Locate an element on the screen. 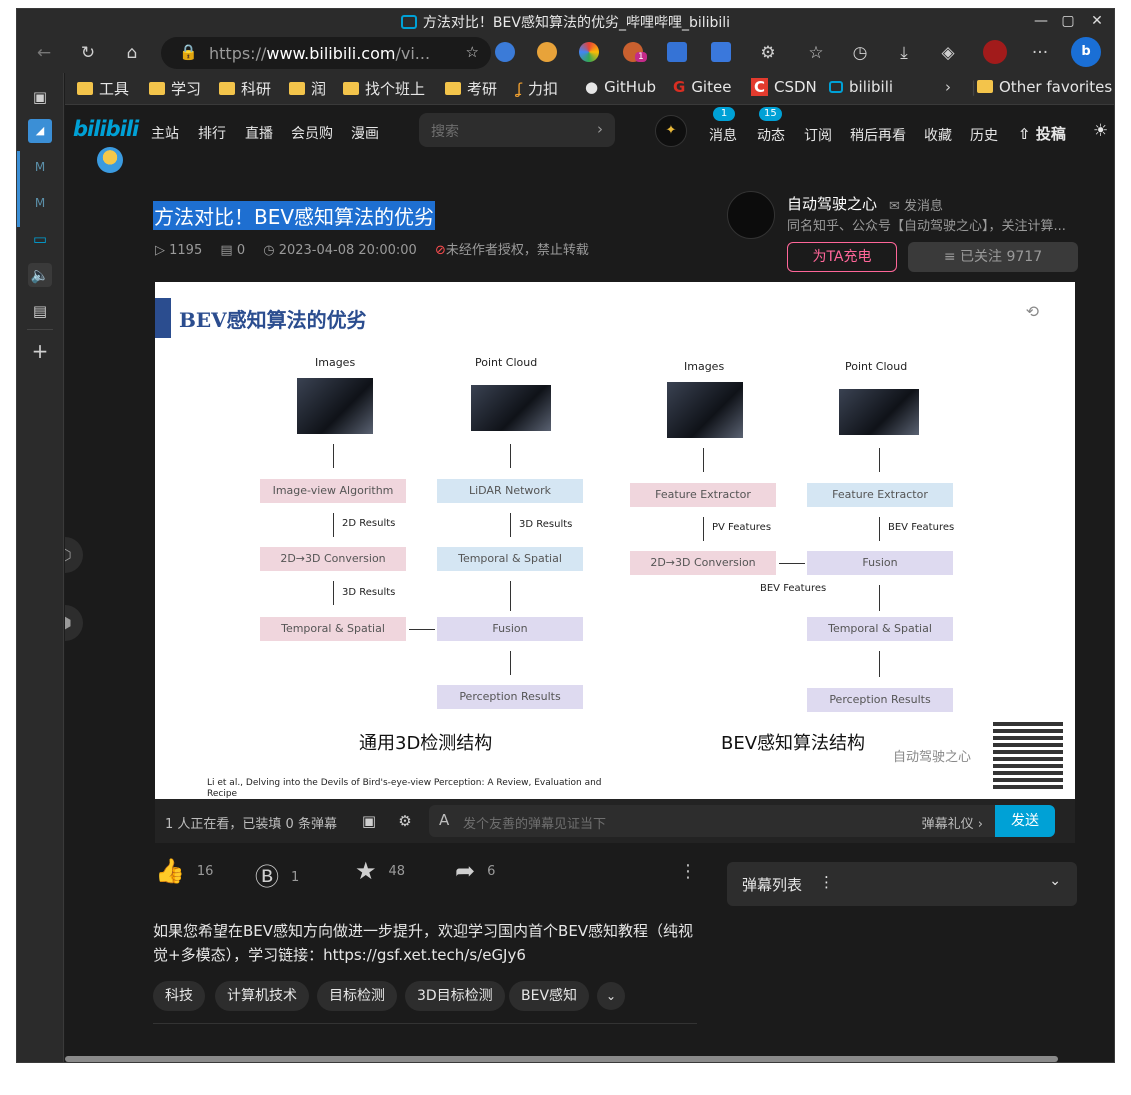 Image resolution: width=1131 pixels, height=1095 pixels. favorite-button: ★ 48 is located at coordinates (380, 873).